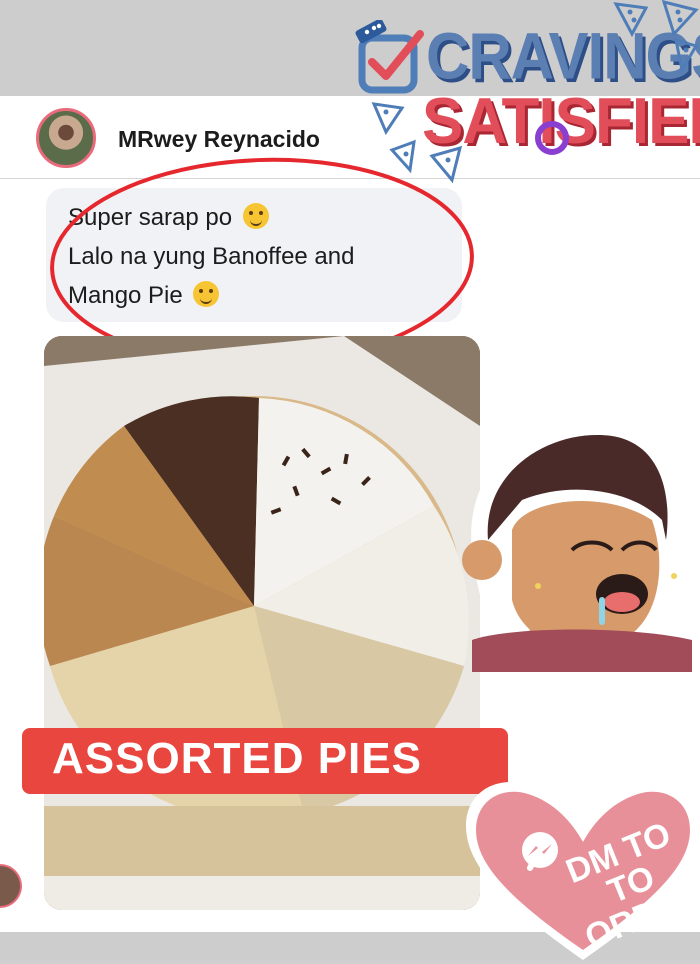 Image resolution: width=700 pixels, height=964 pixels. Describe the element at coordinates (237, 758) in the screenshot. I see `assorted-pies-label: ASSORTED PIES` at that location.